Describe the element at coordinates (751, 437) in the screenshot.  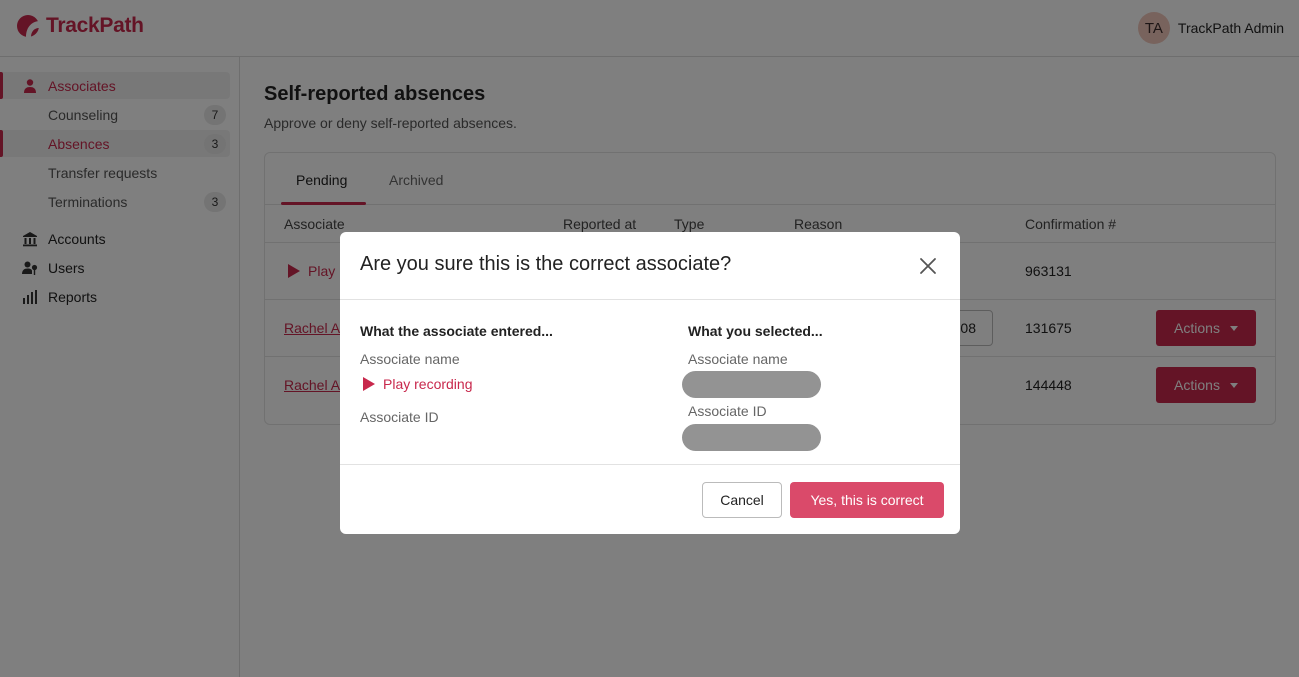
I see `redacted-id-value` at that location.